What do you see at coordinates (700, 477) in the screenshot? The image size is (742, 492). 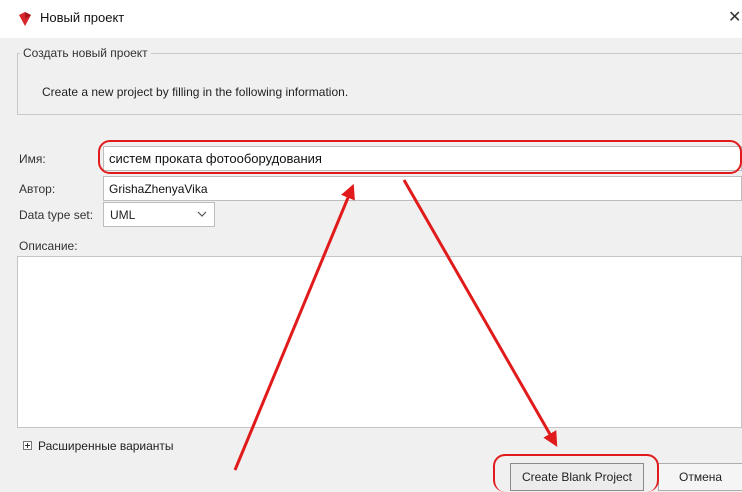 I see `cancel-button: Отмена` at bounding box center [700, 477].